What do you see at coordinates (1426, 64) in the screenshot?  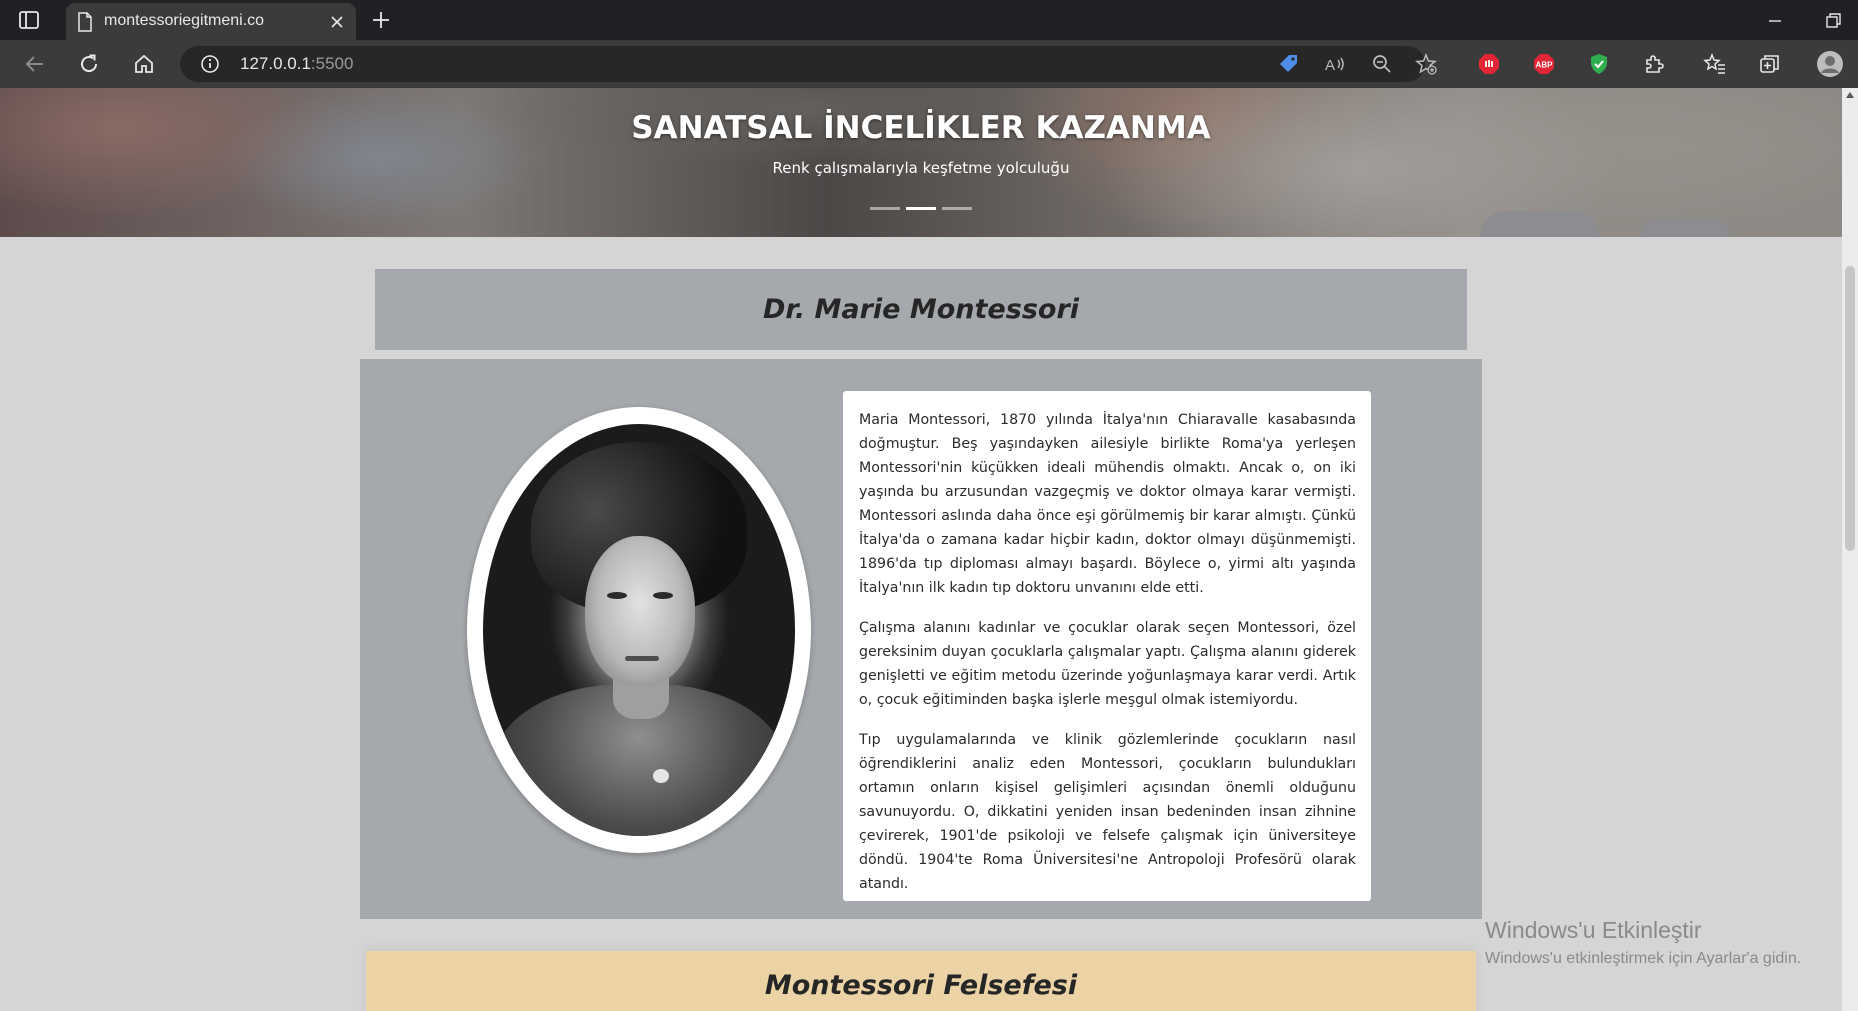 I see `add-favorite-icon` at bounding box center [1426, 64].